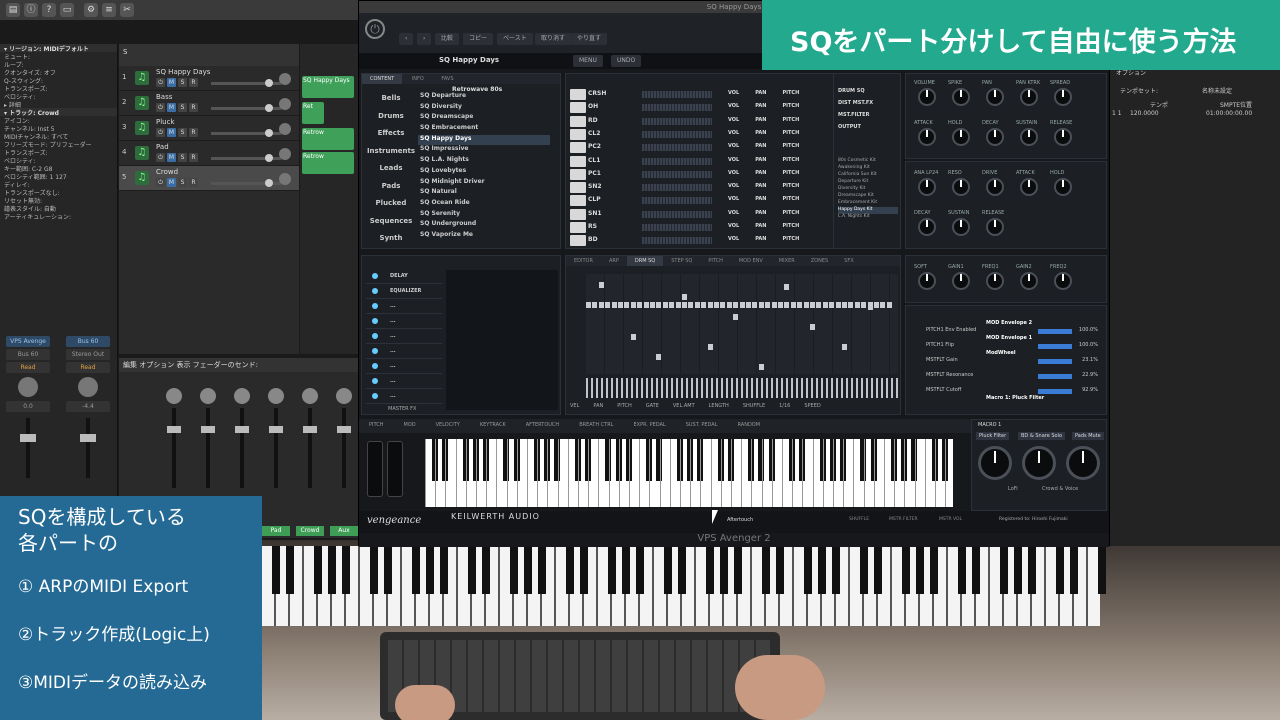 Image resolution: width=1280 pixels, height=720 pixels. I want to click on tempo-set-name: 名称未設定, so click(1217, 90).